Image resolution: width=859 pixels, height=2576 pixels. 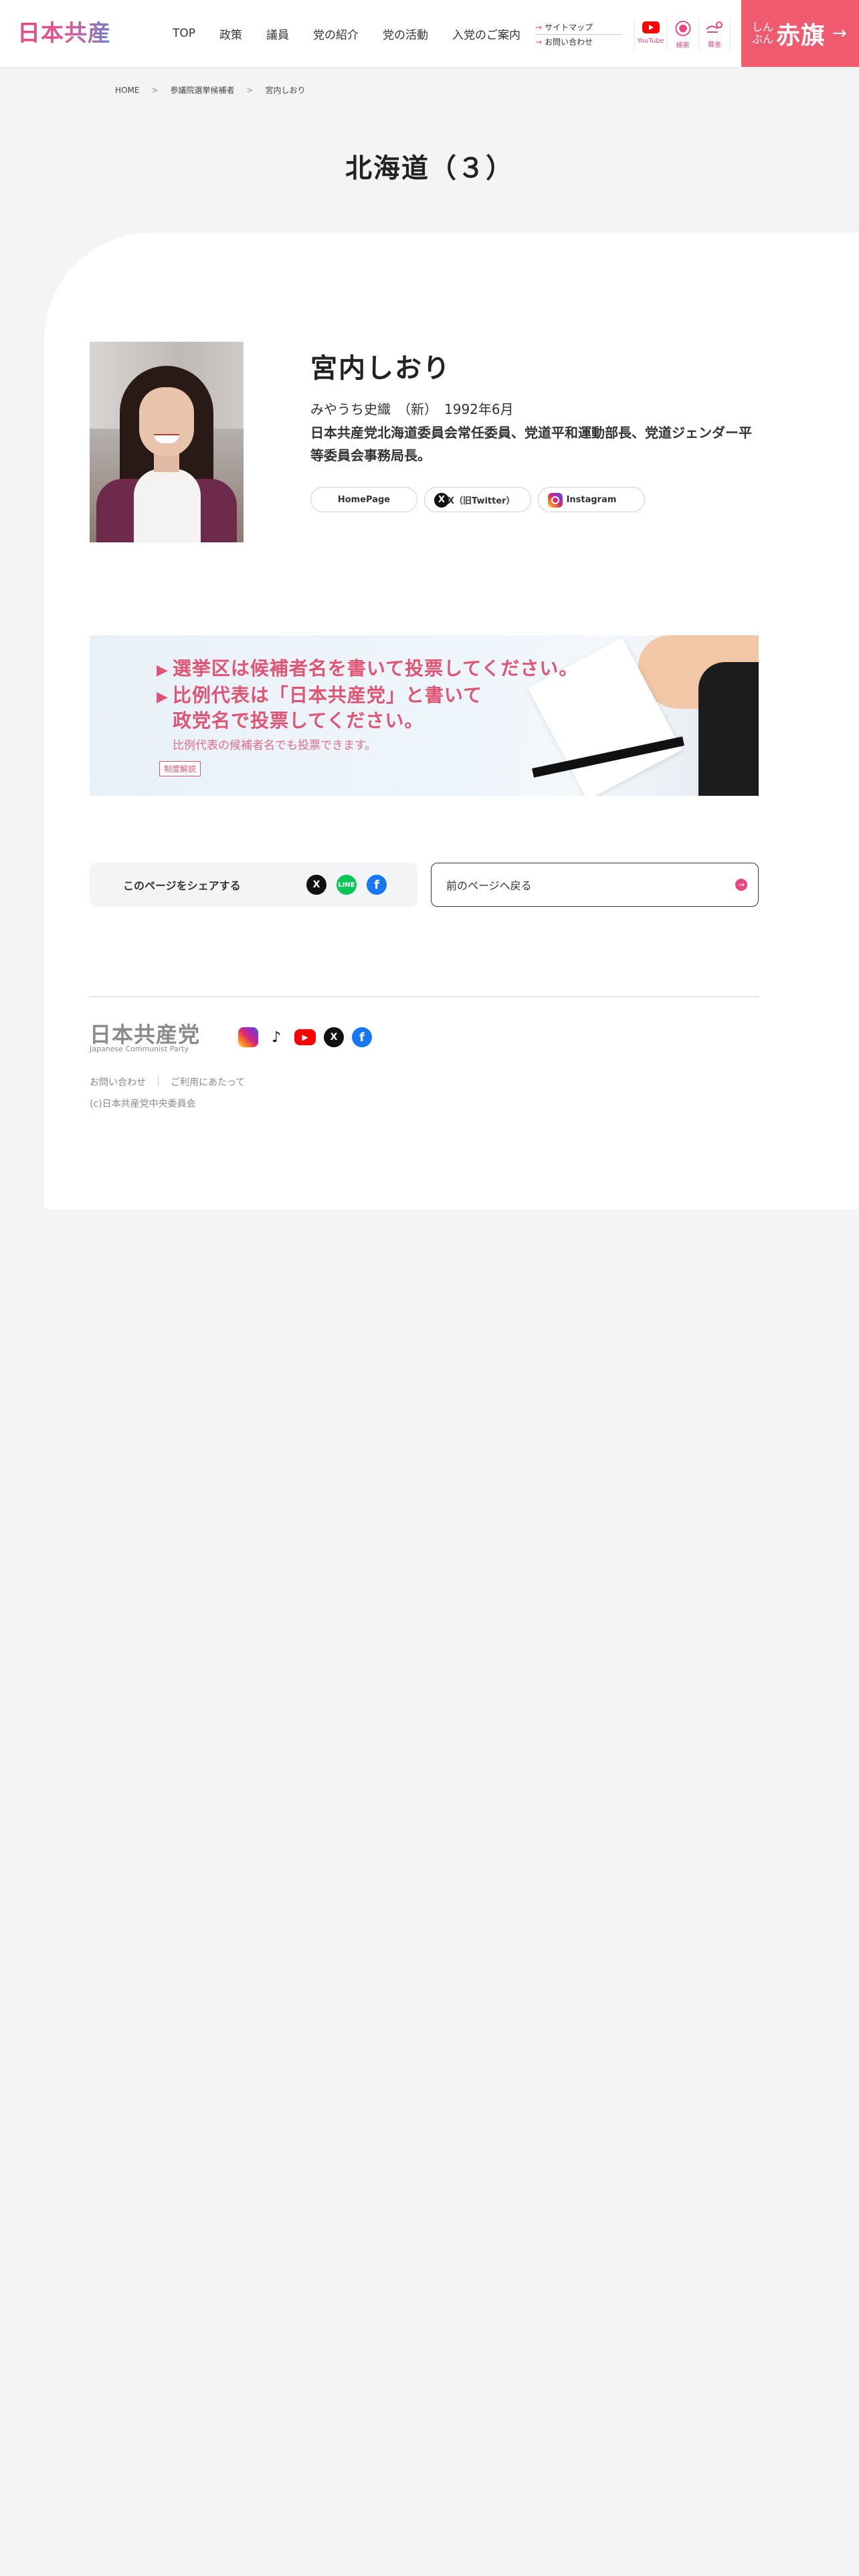 I want to click on contact-link: → お問い合わせ, so click(x=578, y=41).